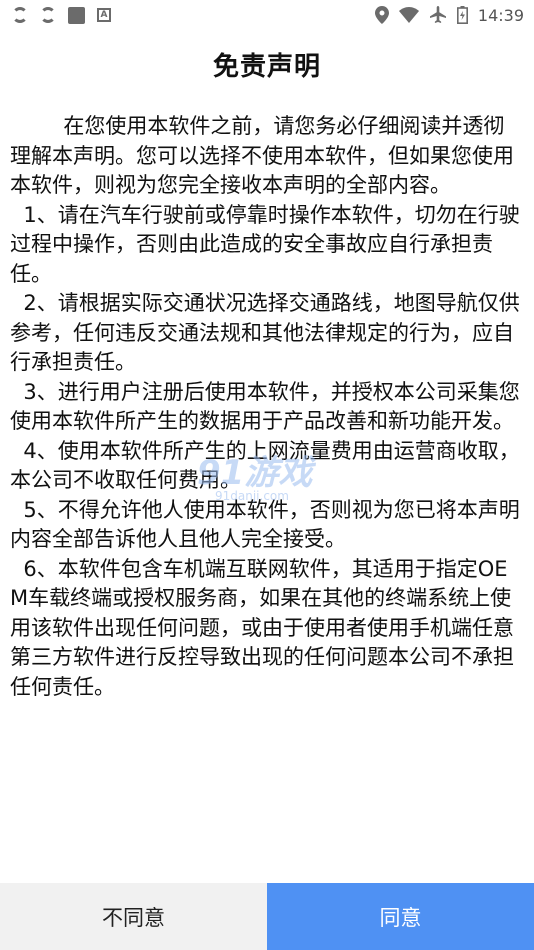 The width and height of the screenshot is (534, 950). What do you see at coordinates (133, 916) in the screenshot?
I see `disagree-button: 不同意` at bounding box center [133, 916].